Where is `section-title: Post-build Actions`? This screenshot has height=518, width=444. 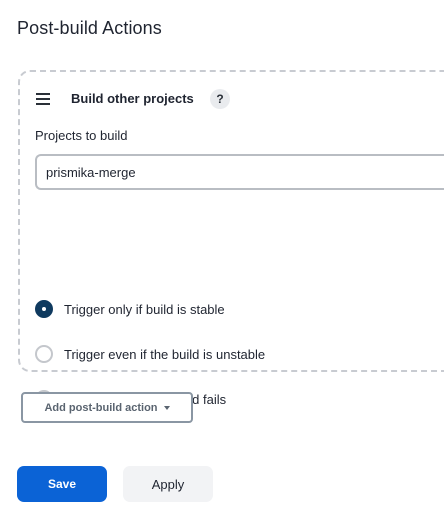 section-title: Post-build Actions is located at coordinates (89, 28).